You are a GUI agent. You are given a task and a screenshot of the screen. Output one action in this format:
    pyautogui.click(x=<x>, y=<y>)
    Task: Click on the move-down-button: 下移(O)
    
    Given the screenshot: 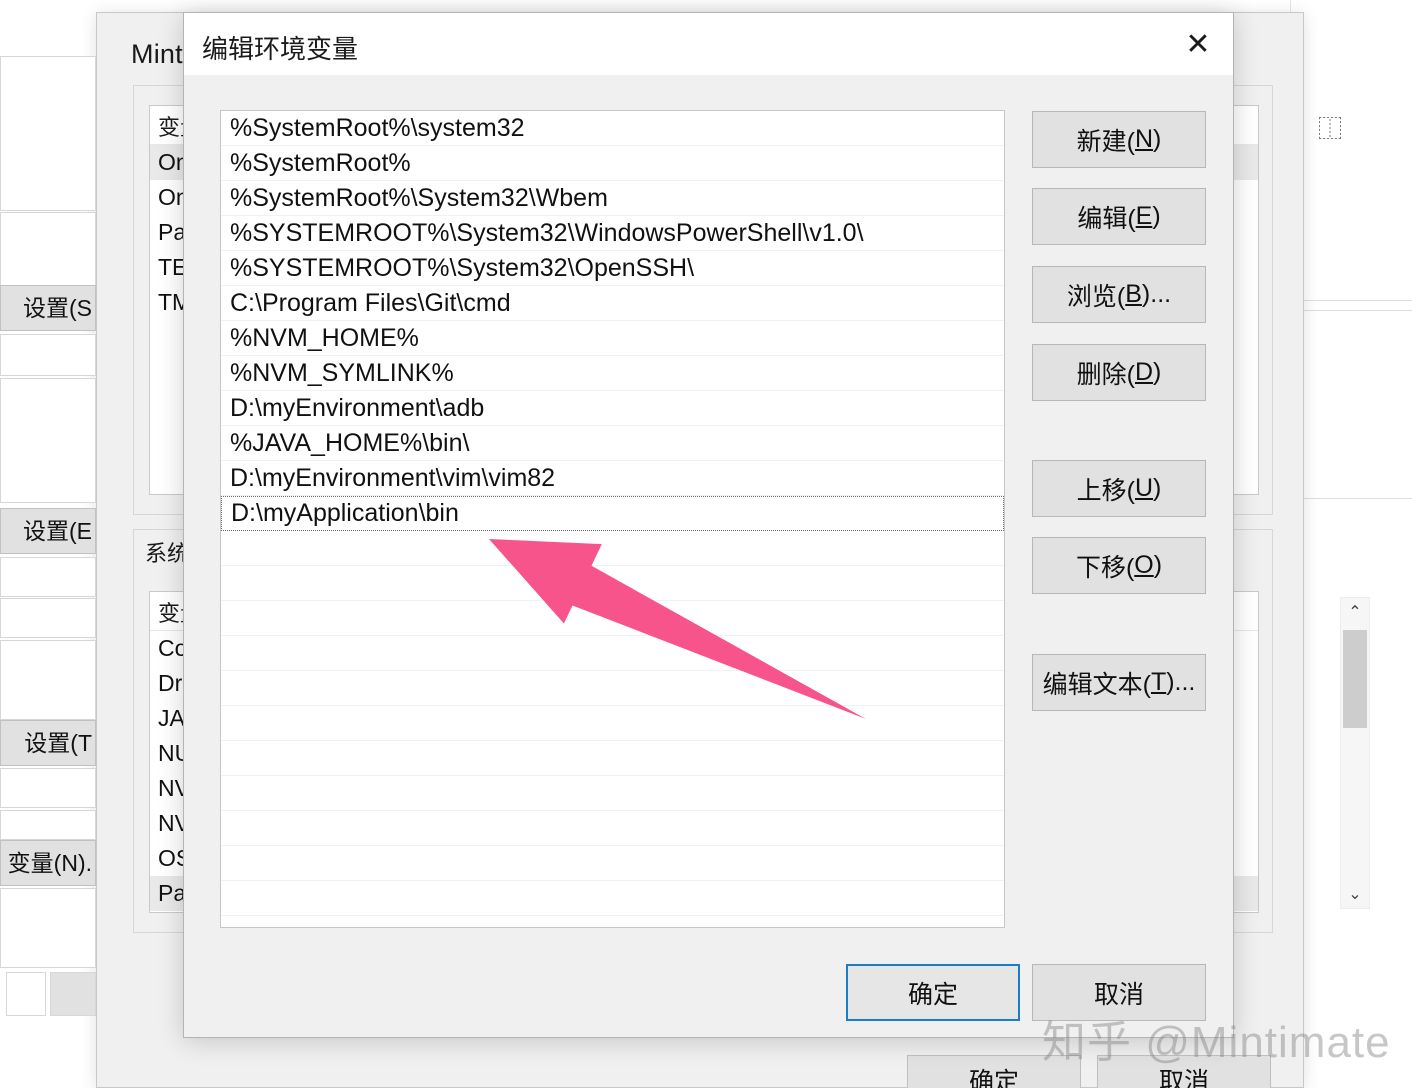 What is the action you would take?
    pyautogui.click(x=1119, y=565)
    